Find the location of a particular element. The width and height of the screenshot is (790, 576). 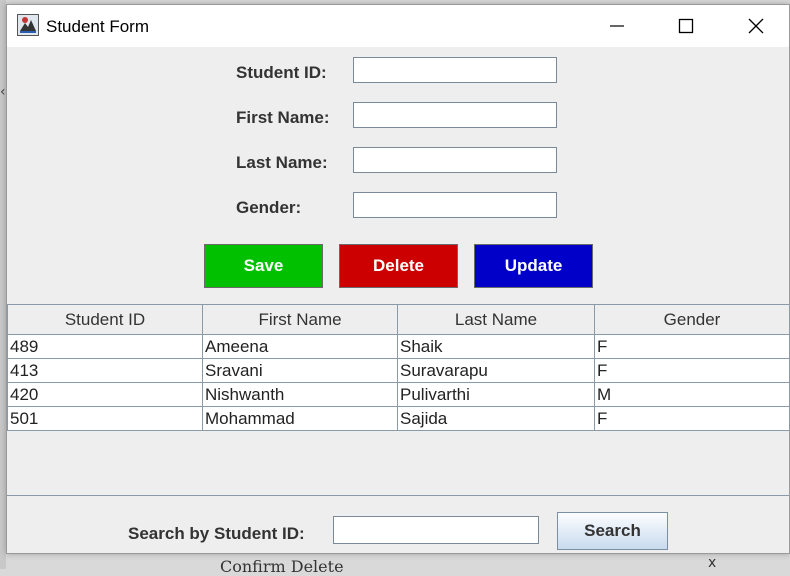

close-button is located at coordinates (756, 26).